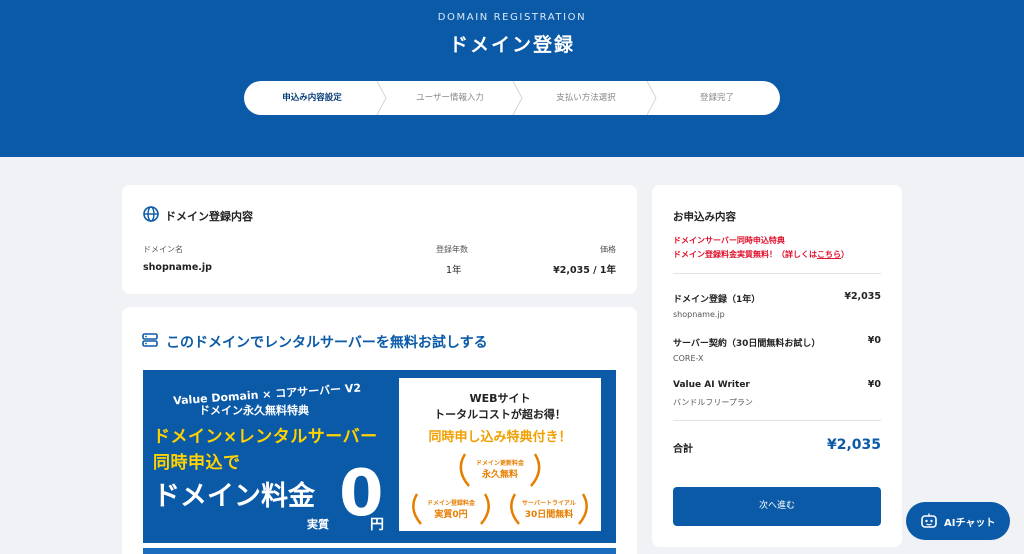  I want to click on total-price: ¥2,035, so click(853, 445).